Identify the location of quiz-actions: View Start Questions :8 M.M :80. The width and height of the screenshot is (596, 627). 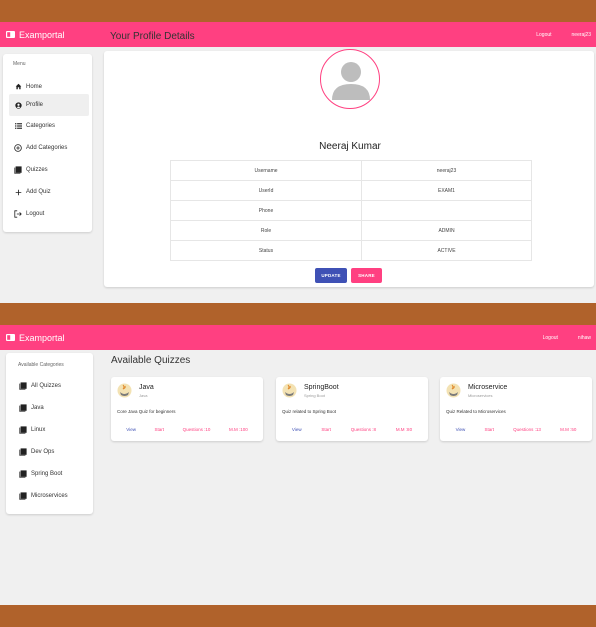
(352, 429).